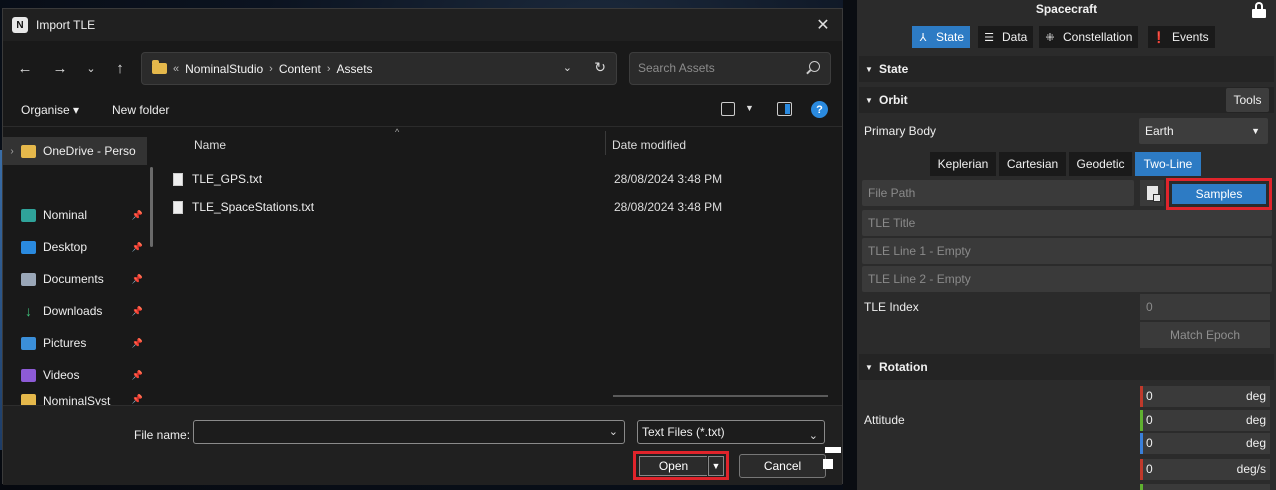  What do you see at coordinates (159, 67) in the screenshot?
I see `folder-icon` at bounding box center [159, 67].